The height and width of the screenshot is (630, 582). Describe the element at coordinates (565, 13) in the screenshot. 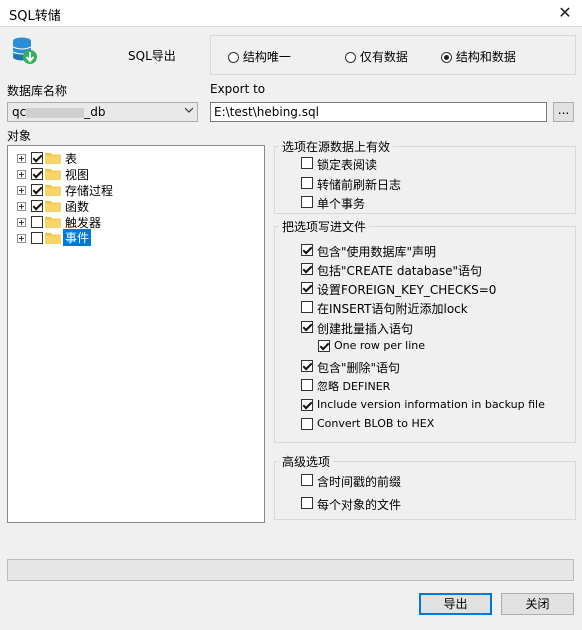

I see `close-icon: ✕` at that location.